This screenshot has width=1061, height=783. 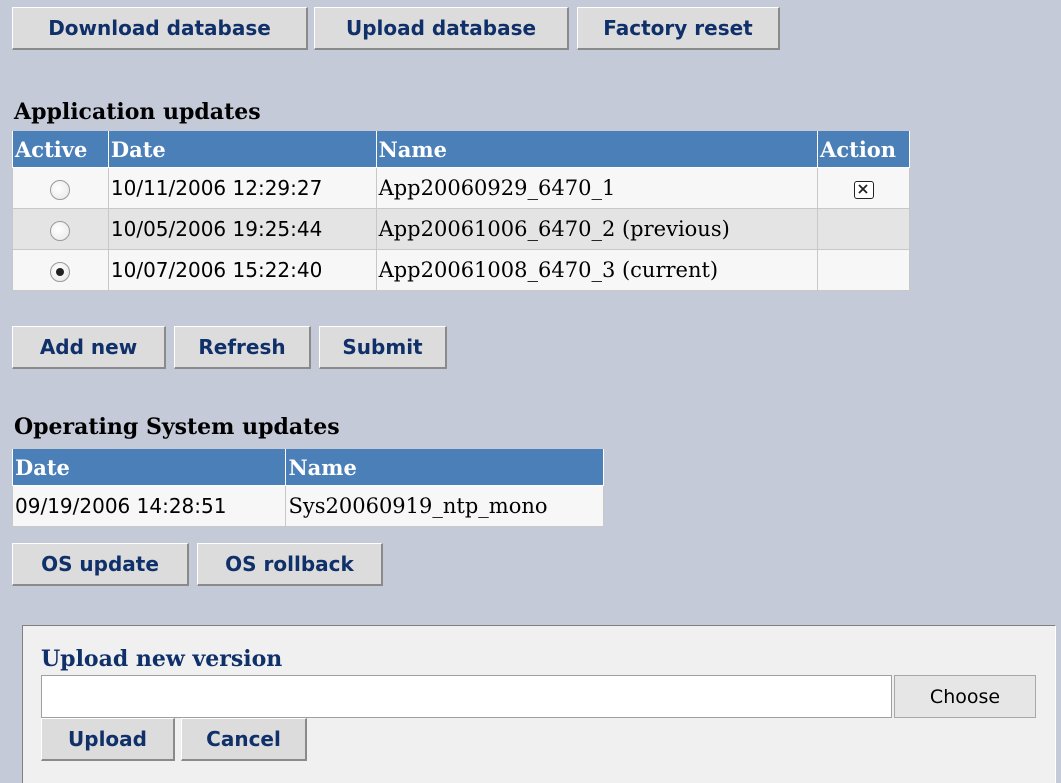 What do you see at coordinates (242, 229) in the screenshot?
I see `date-cell: 10/05/2006 19:25:44` at bounding box center [242, 229].